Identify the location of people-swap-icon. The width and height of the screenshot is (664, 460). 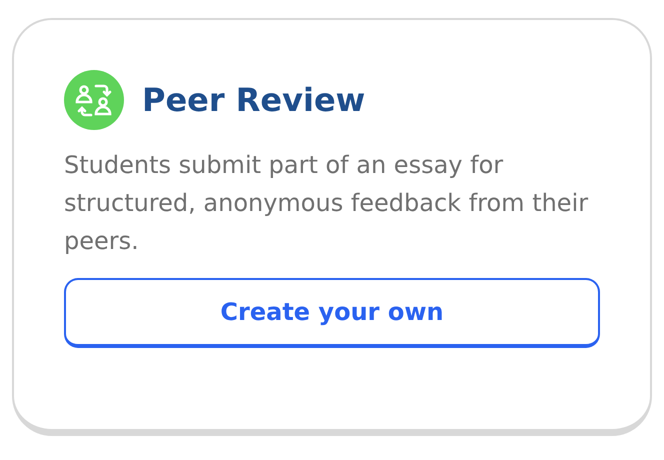
(94, 100).